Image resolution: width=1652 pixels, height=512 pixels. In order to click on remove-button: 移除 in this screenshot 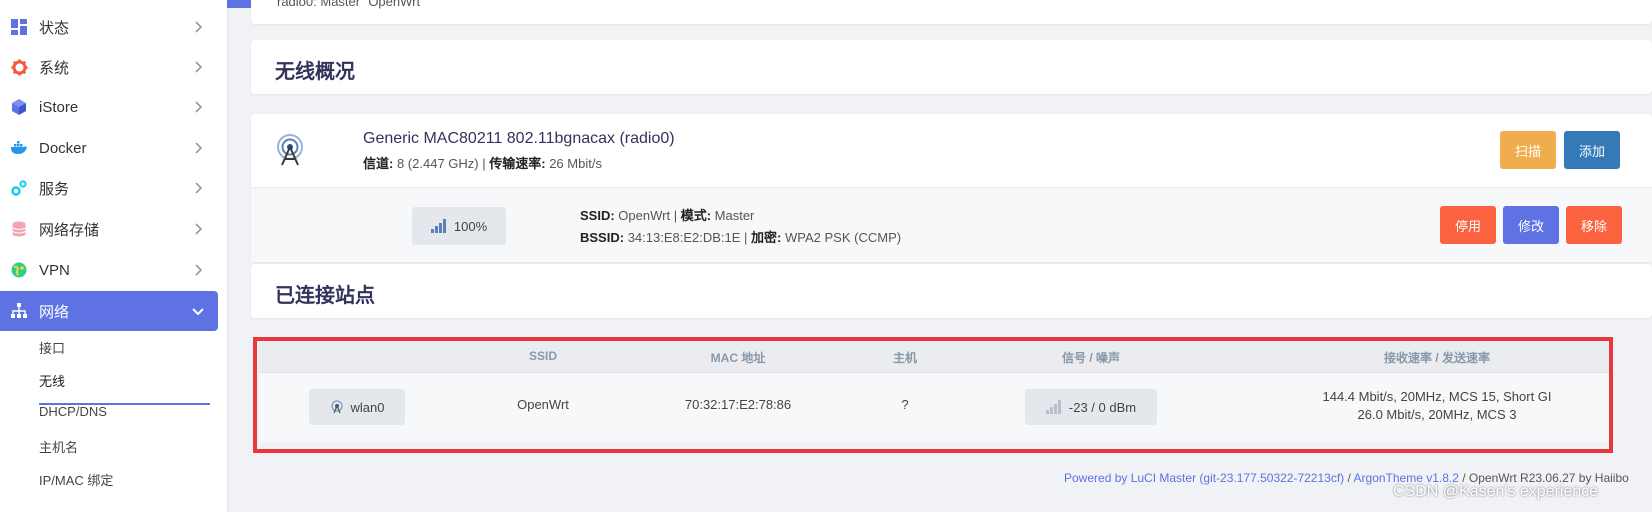, I will do `click(1594, 225)`.